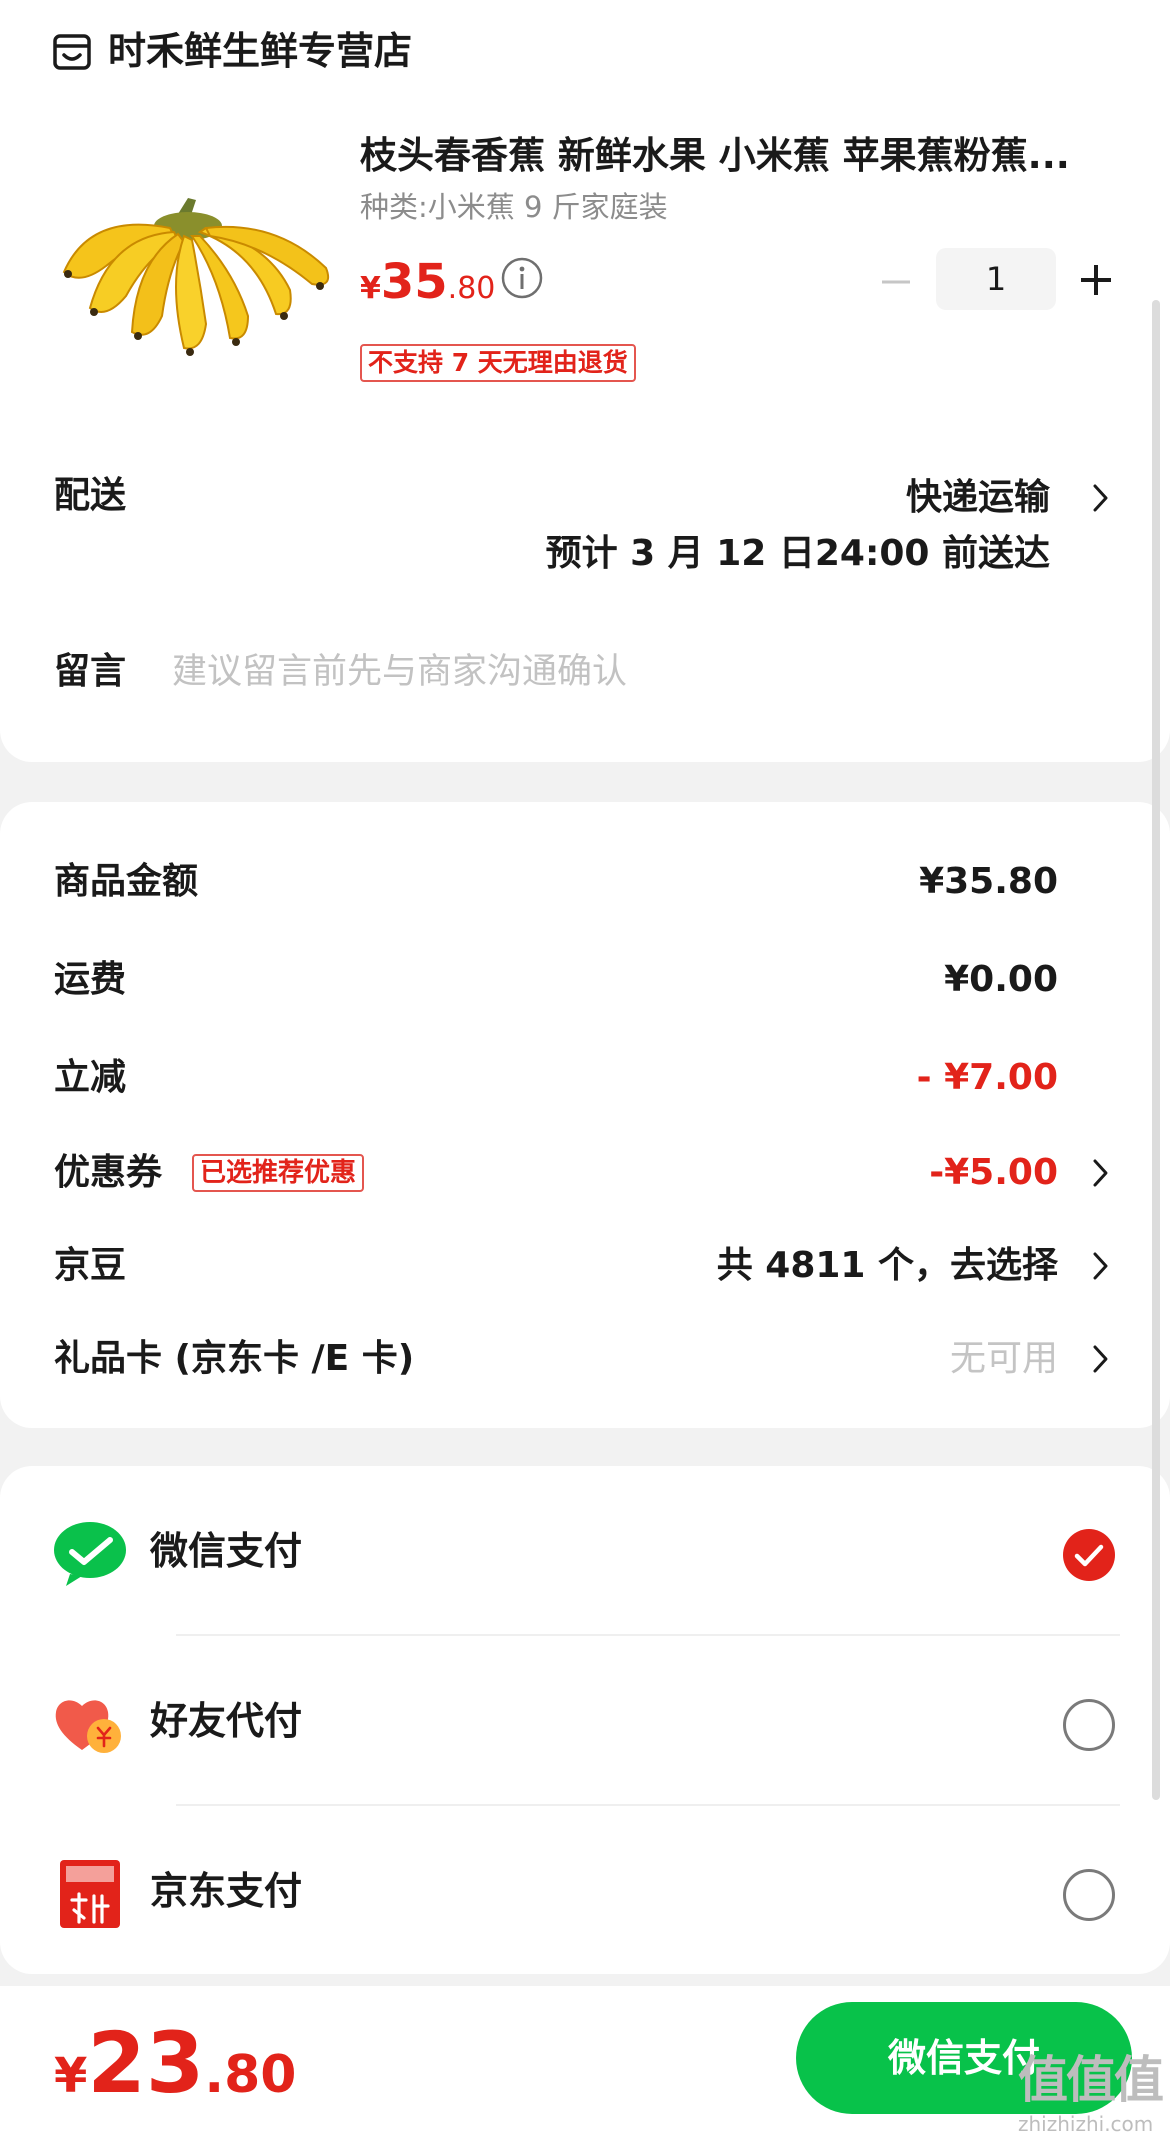 The image size is (1170, 2150). I want to click on goods-amount-row: 商品金额 ¥35.80, so click(585, 882).